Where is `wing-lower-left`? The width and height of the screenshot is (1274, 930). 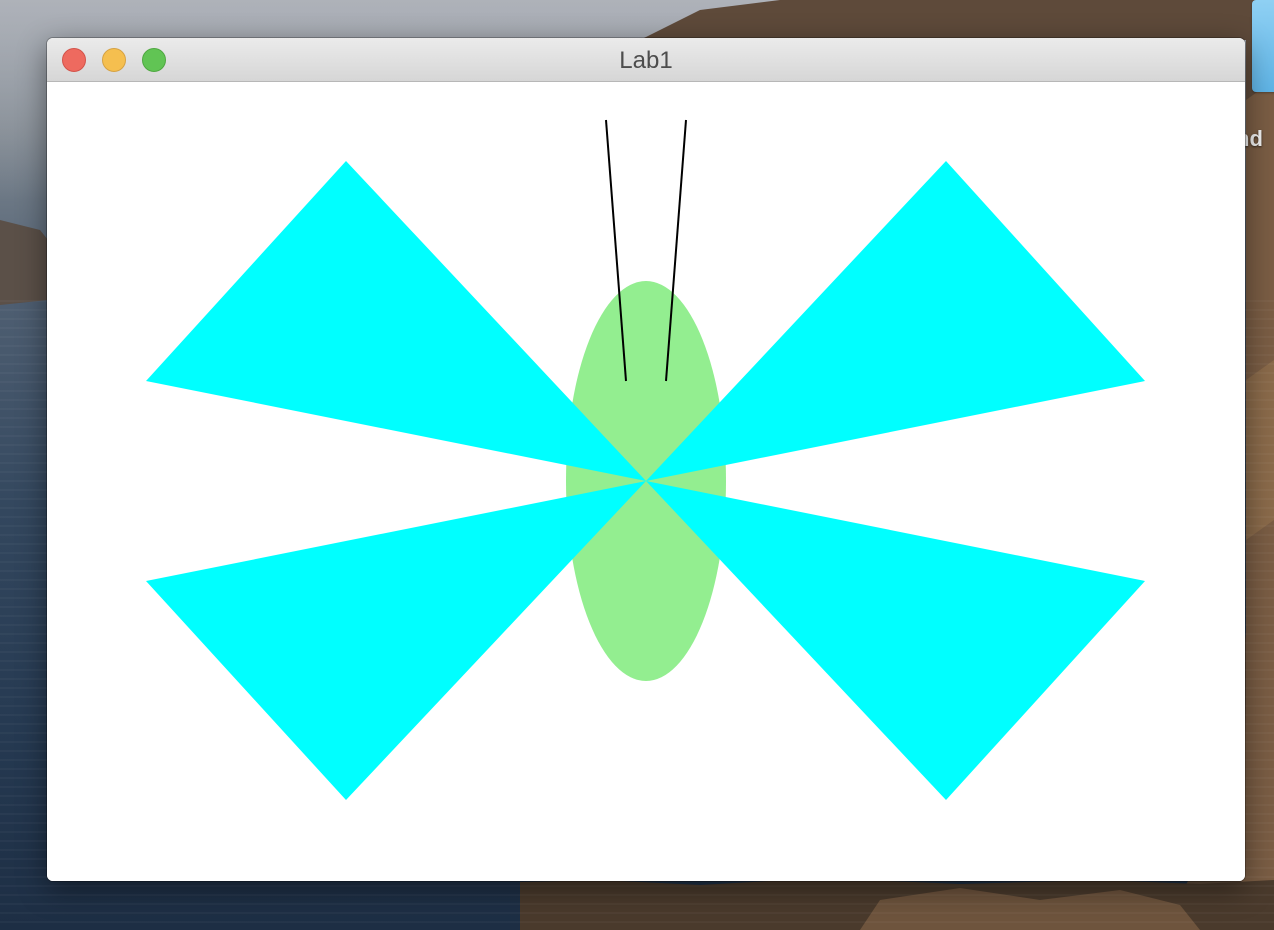 wing-lower-left is located at coordinates (396, 640).